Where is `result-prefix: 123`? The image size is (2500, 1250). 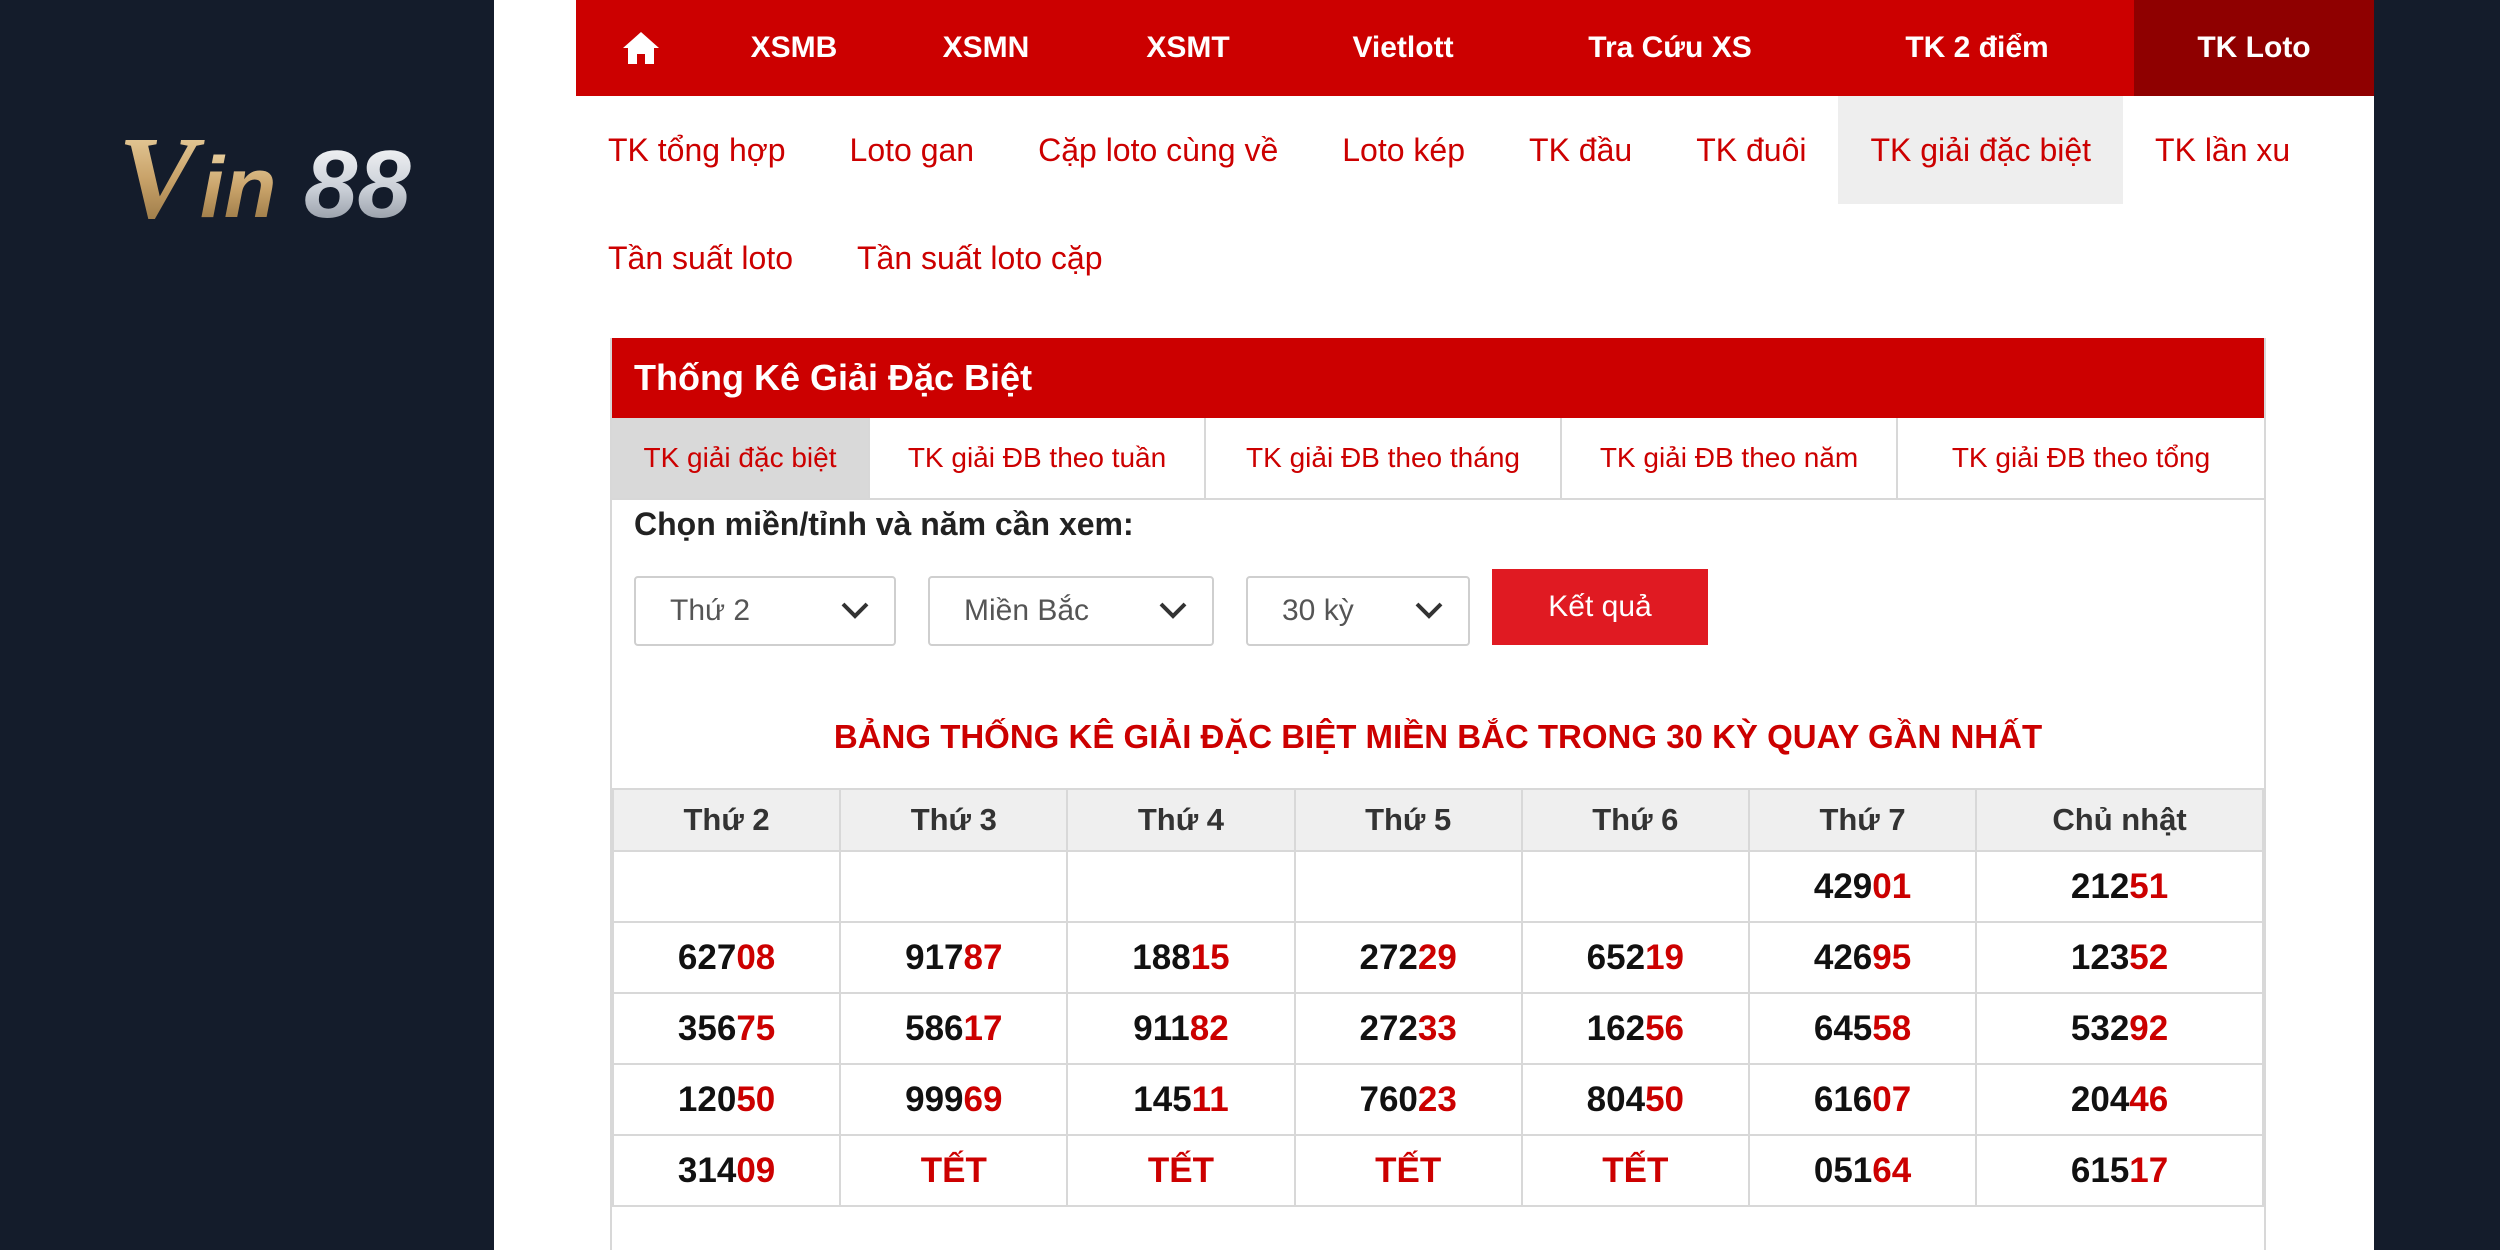 result-prefix: 123 is located at coordinates (2100, 957).